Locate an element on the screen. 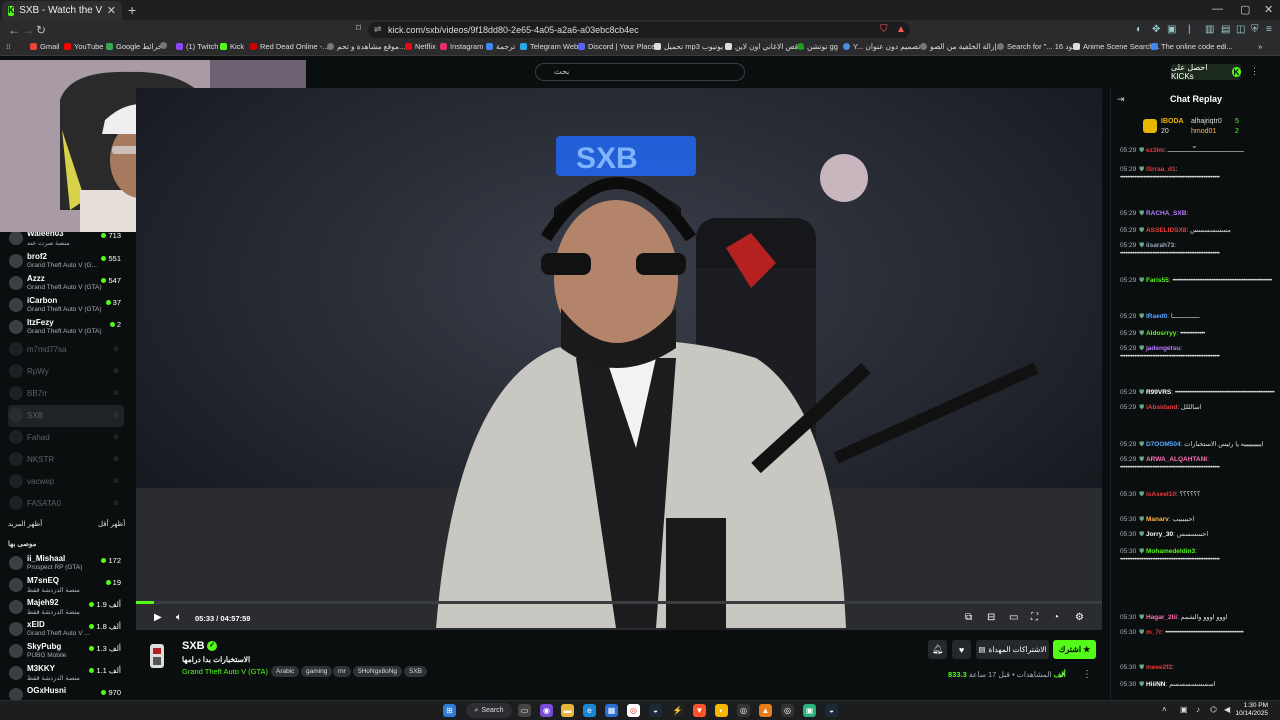 The image size is (1280, 720). search-input: بحث is located at coordinates (640, 72).